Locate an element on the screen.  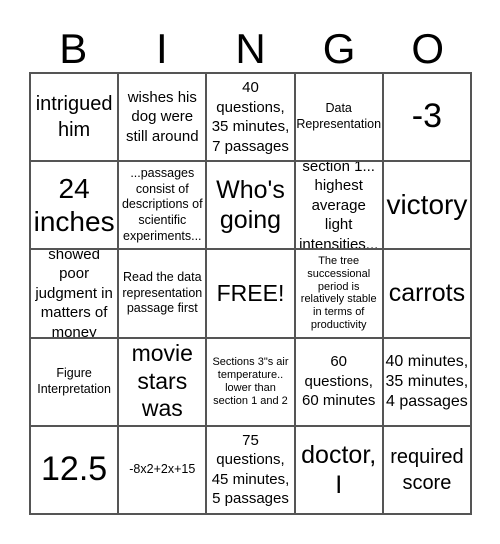
cell-text: doctor, I is located at coordinates (339, 469).